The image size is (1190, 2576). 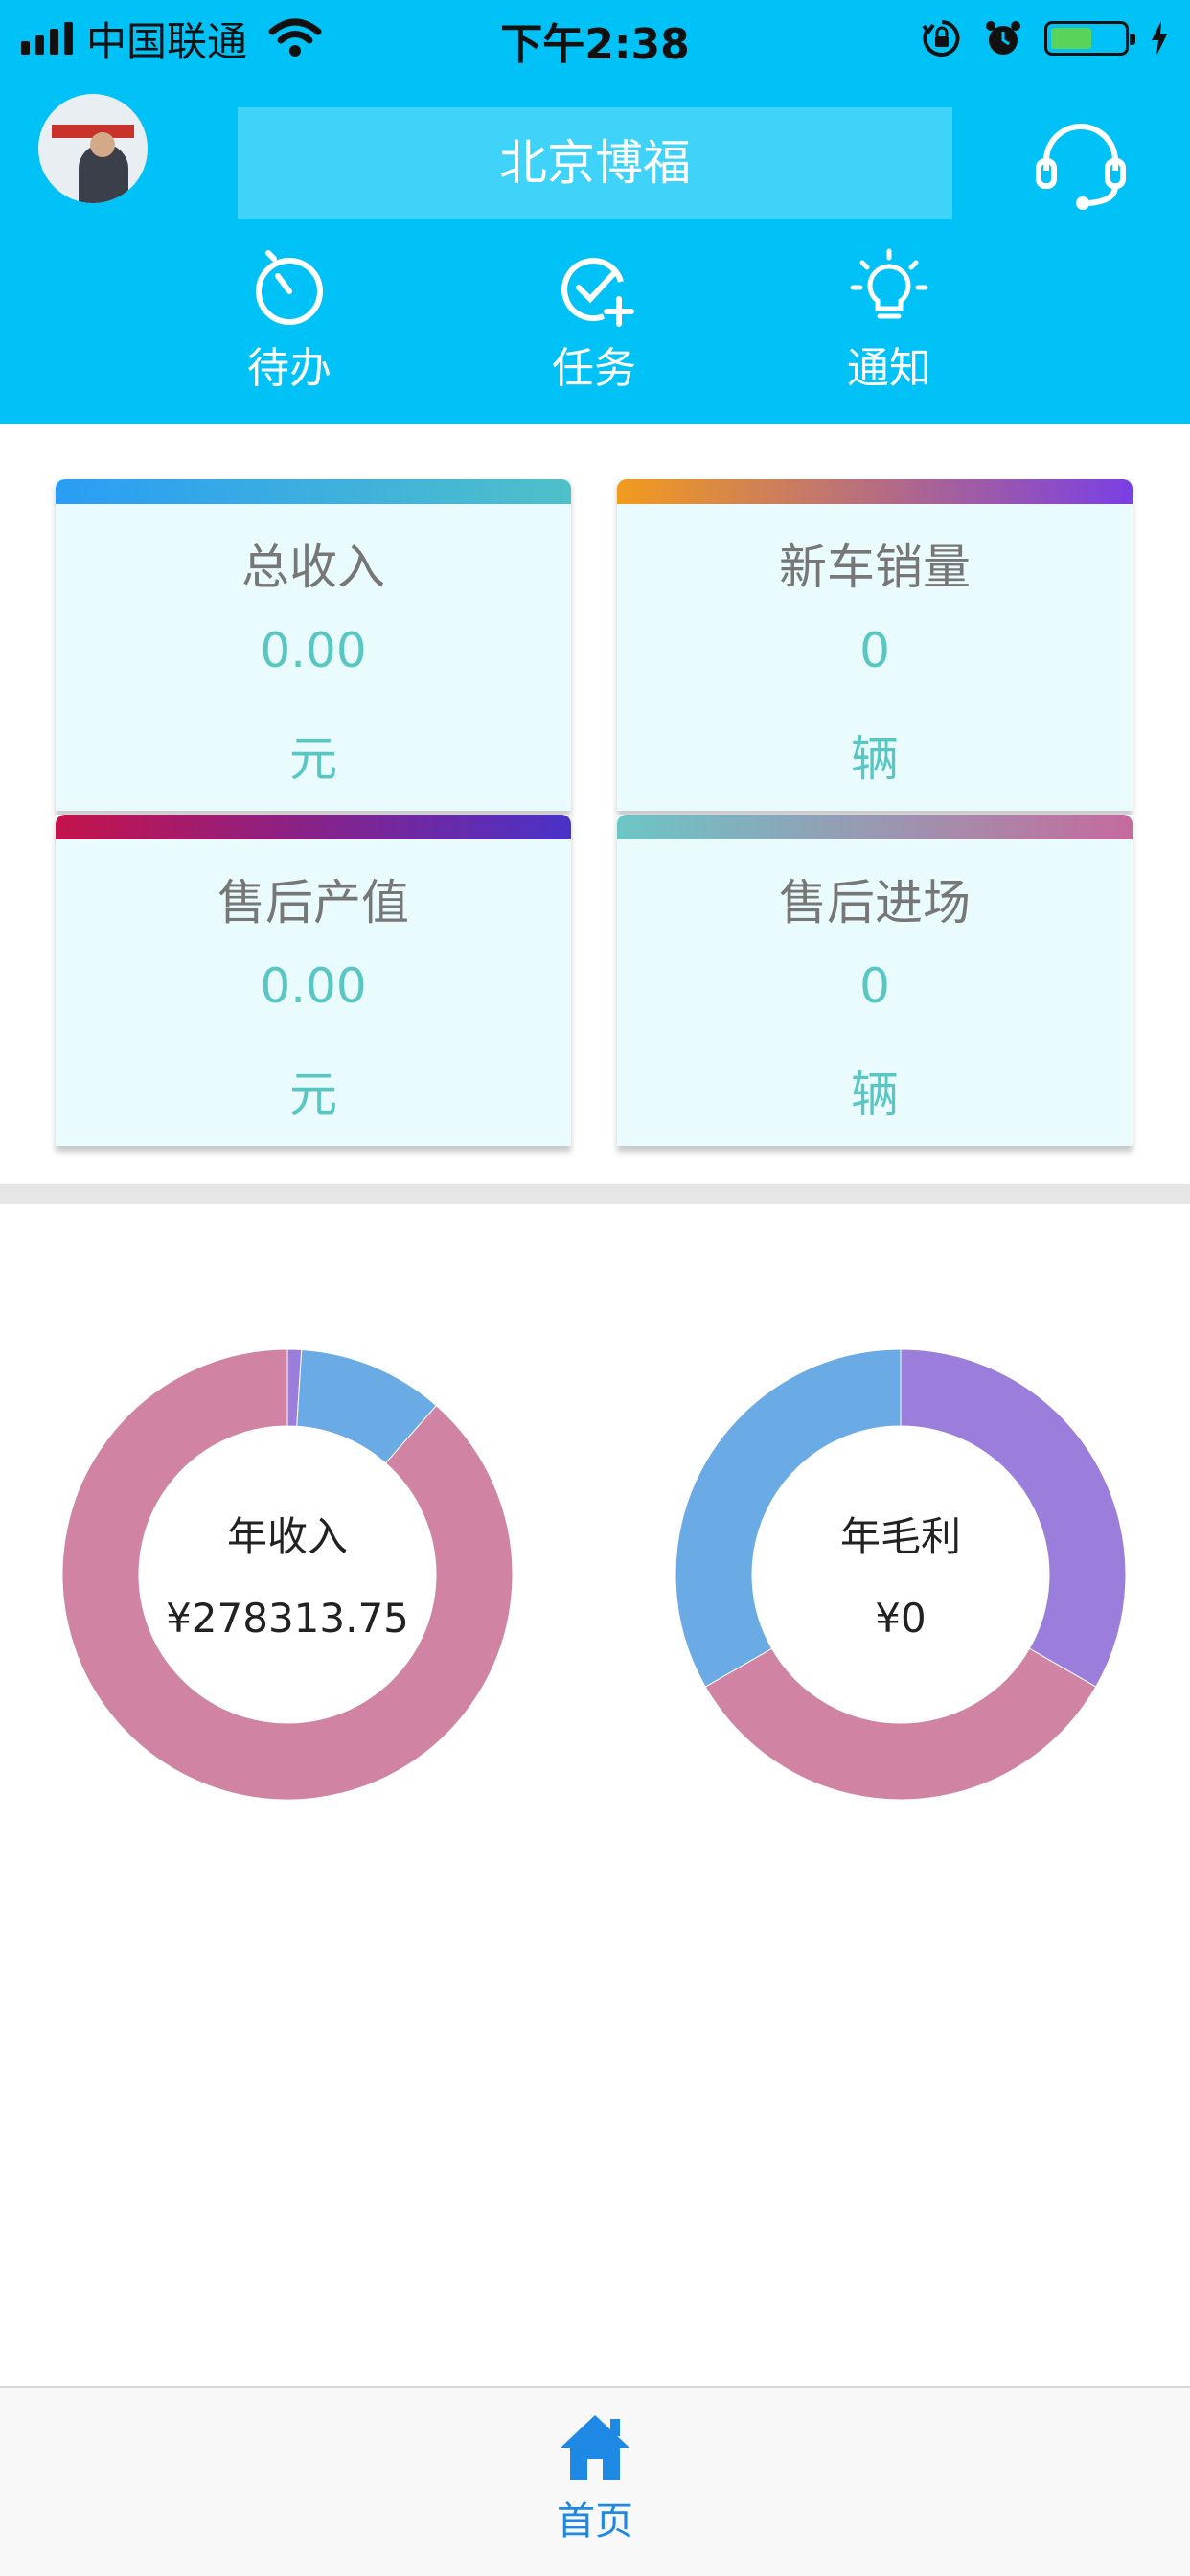 I want to click on status-bar: 中国联通 下午2:38, so click(x=595, y=38).